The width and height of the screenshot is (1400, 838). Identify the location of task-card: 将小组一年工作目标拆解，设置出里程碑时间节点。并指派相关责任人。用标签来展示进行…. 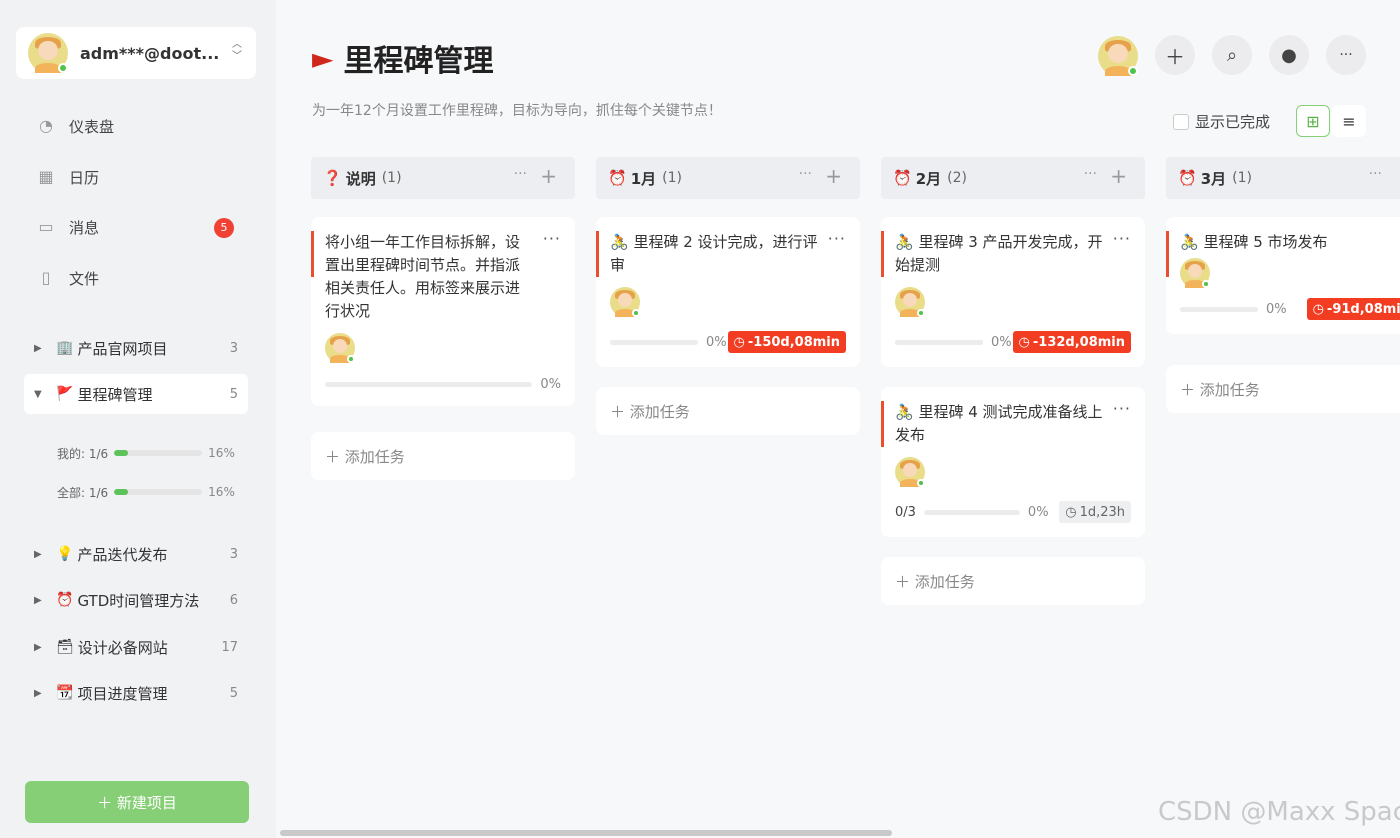
(443, 311).